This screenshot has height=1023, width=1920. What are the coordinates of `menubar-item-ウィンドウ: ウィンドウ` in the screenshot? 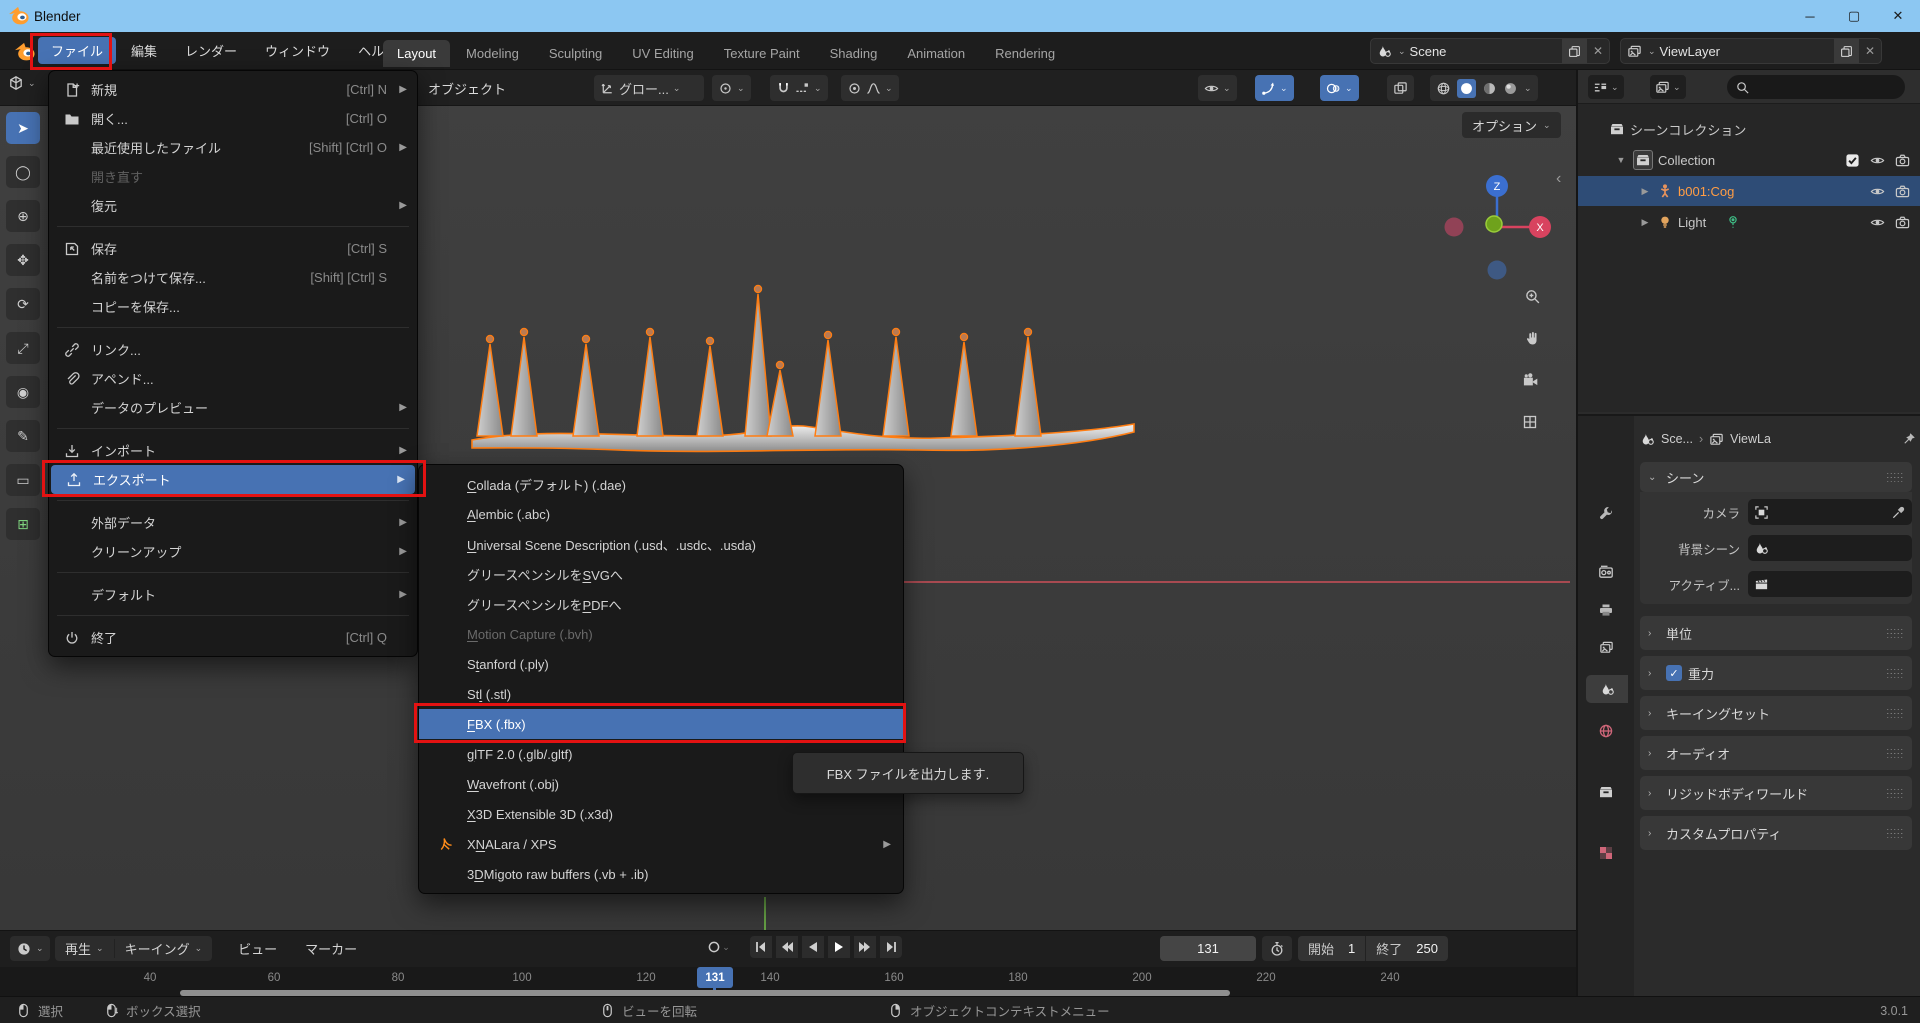 It's located at (297, 50).